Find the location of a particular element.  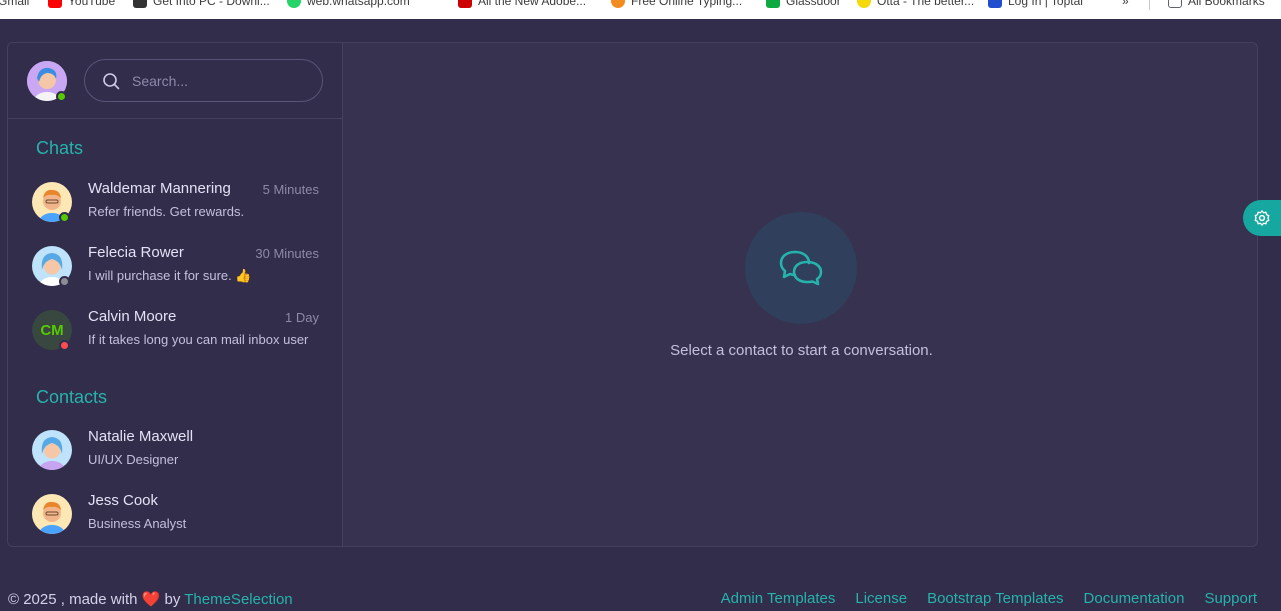

contact-role: Business Analyst is located at coordinates (137, 523).